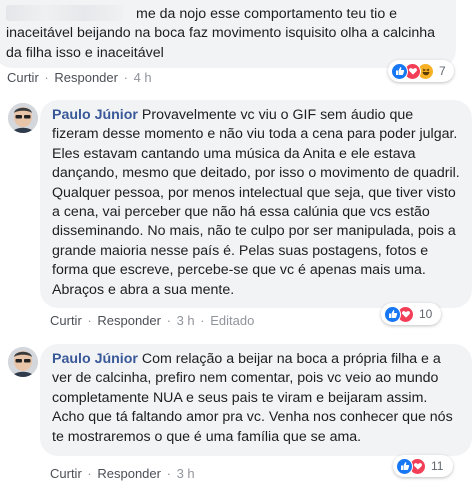  I want to click on reactions-summary-1: 7, so click(421, 71).